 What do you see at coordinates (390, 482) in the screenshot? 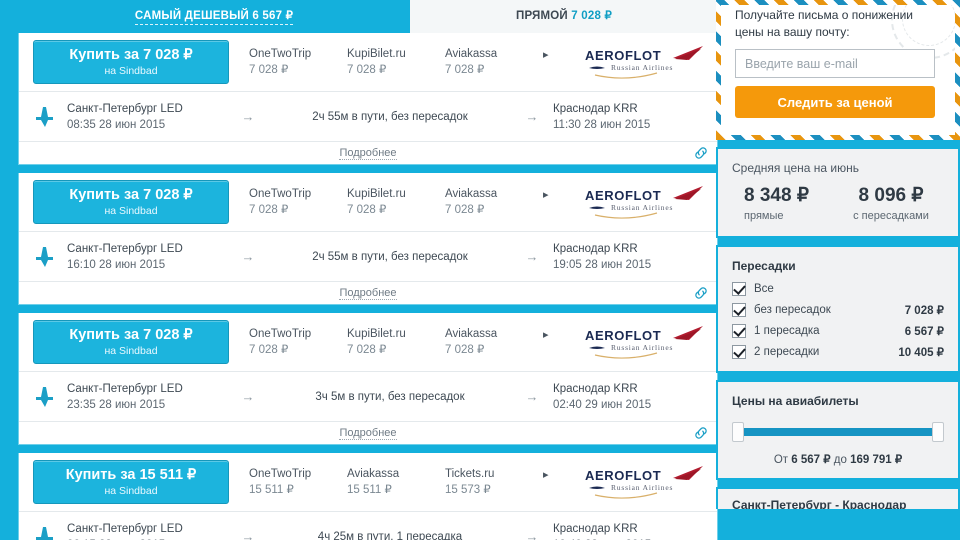
I see `agency-item: Aviakassa 15 511 ₽` at bounding box center [390, 482].